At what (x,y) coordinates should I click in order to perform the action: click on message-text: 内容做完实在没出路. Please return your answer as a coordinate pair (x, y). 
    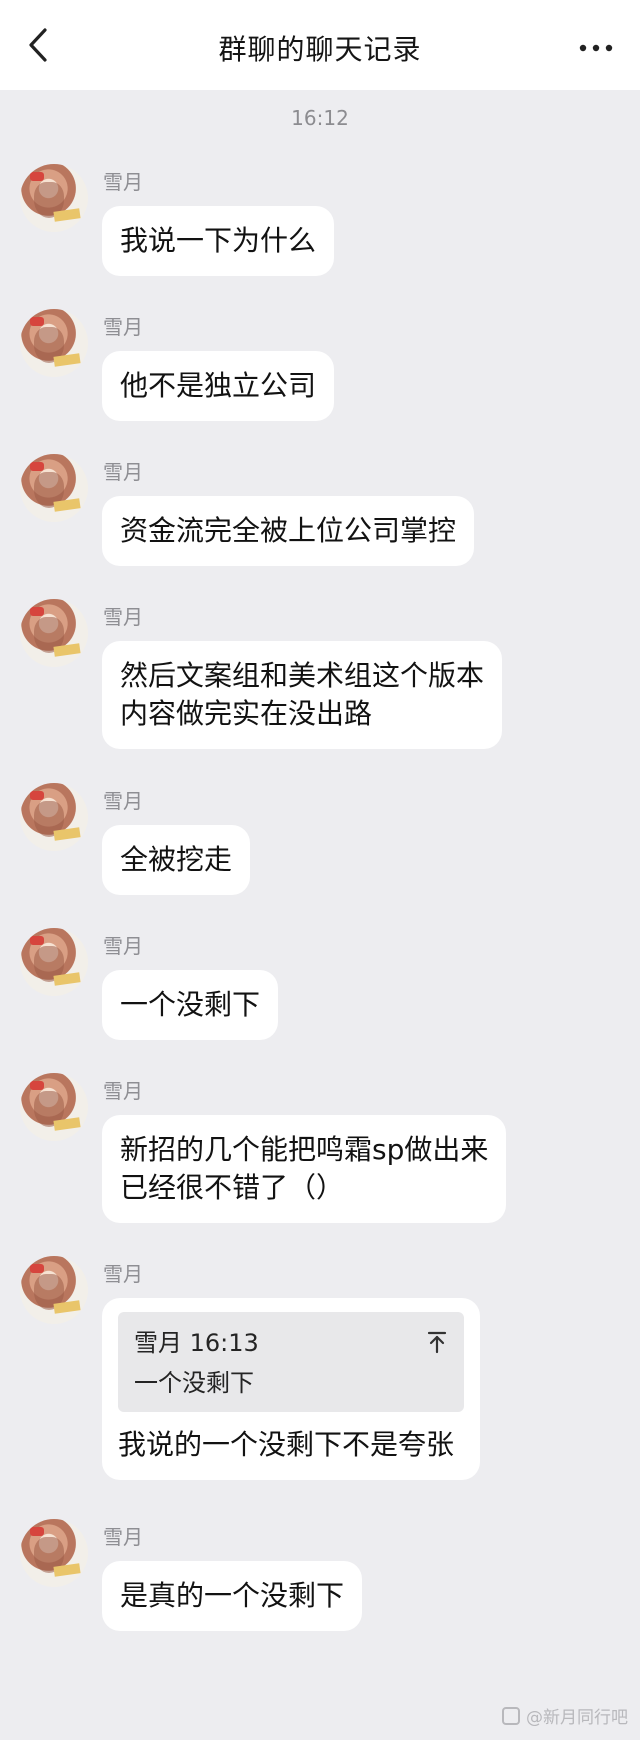
    Looking at the image, I should click on (246, 713).